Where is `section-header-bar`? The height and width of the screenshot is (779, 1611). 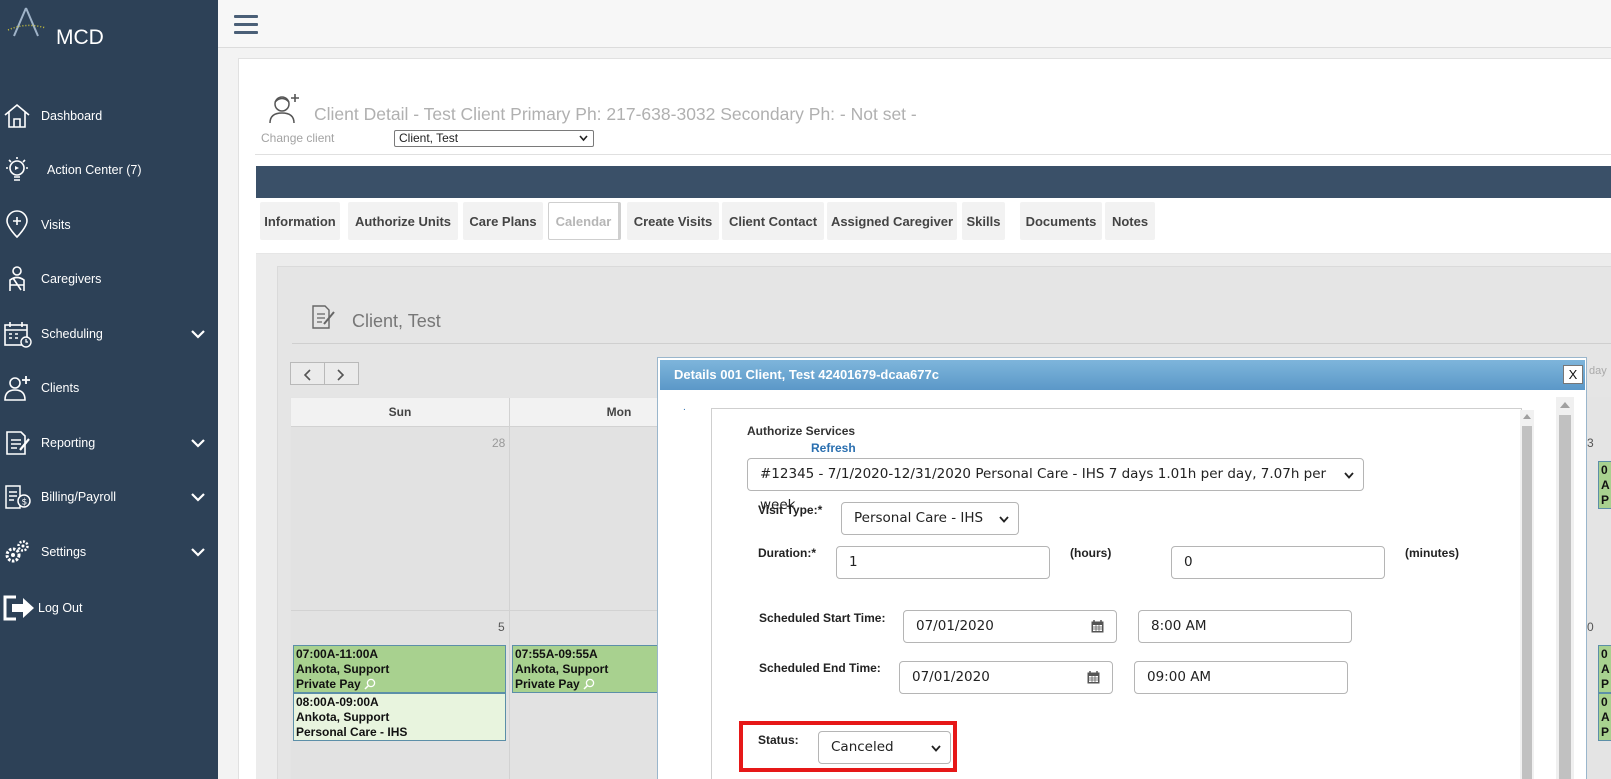 section-header-bar is located at coordinates (933, 182).